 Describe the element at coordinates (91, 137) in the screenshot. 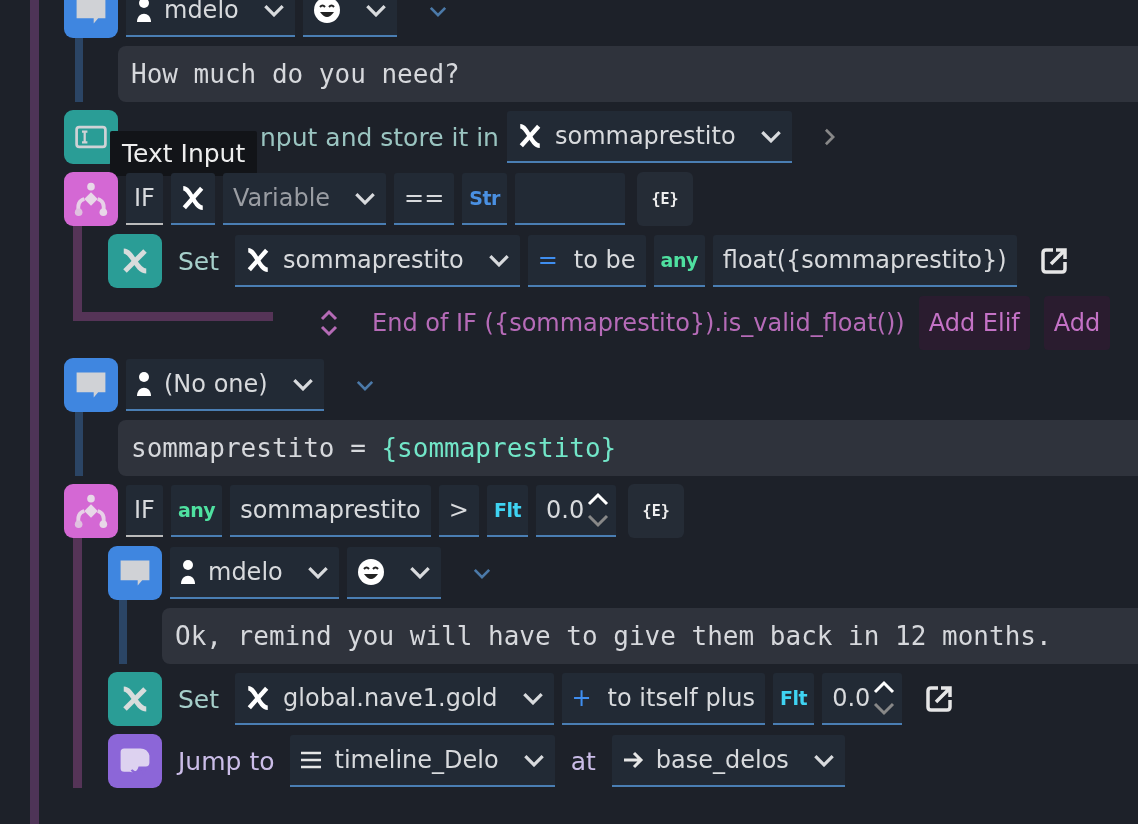

I see `text-input-icon` at that location.